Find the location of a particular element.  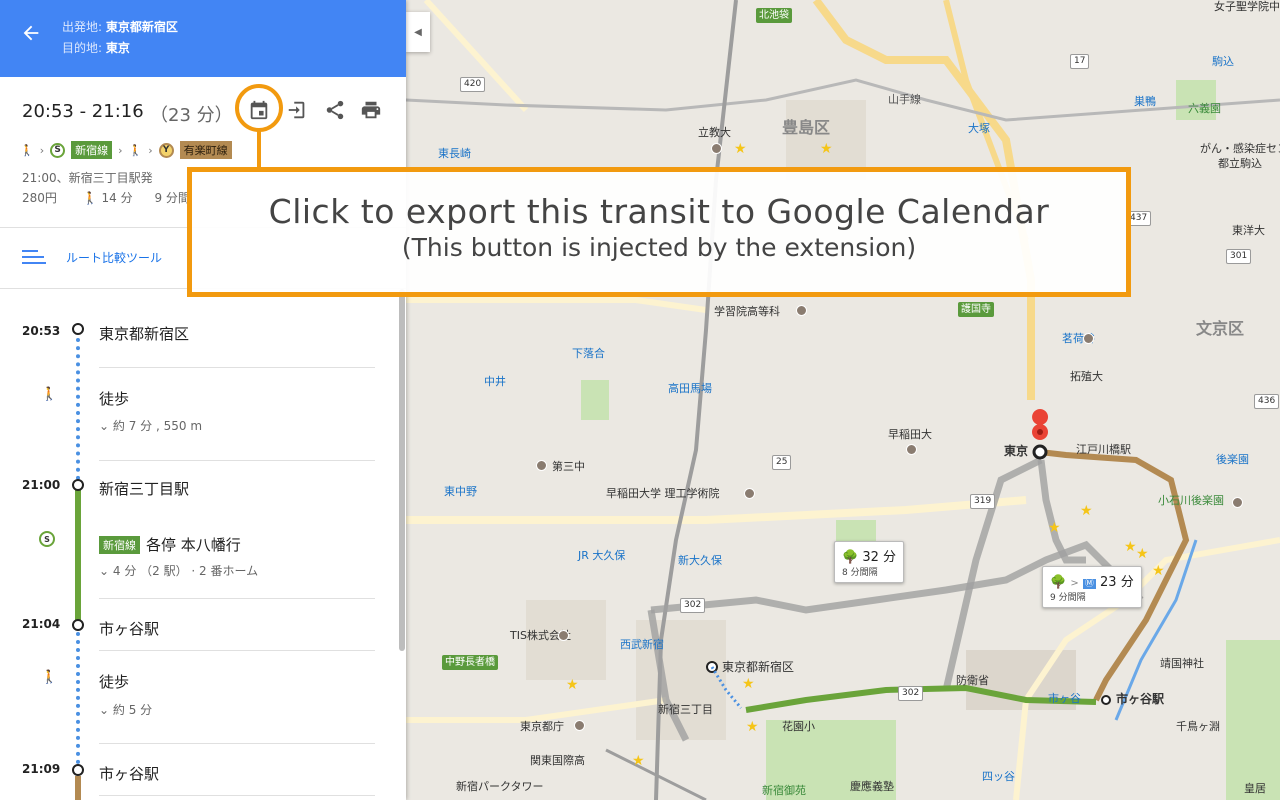

map-label: 都立駒込 is located at coordinates (1240, 163).